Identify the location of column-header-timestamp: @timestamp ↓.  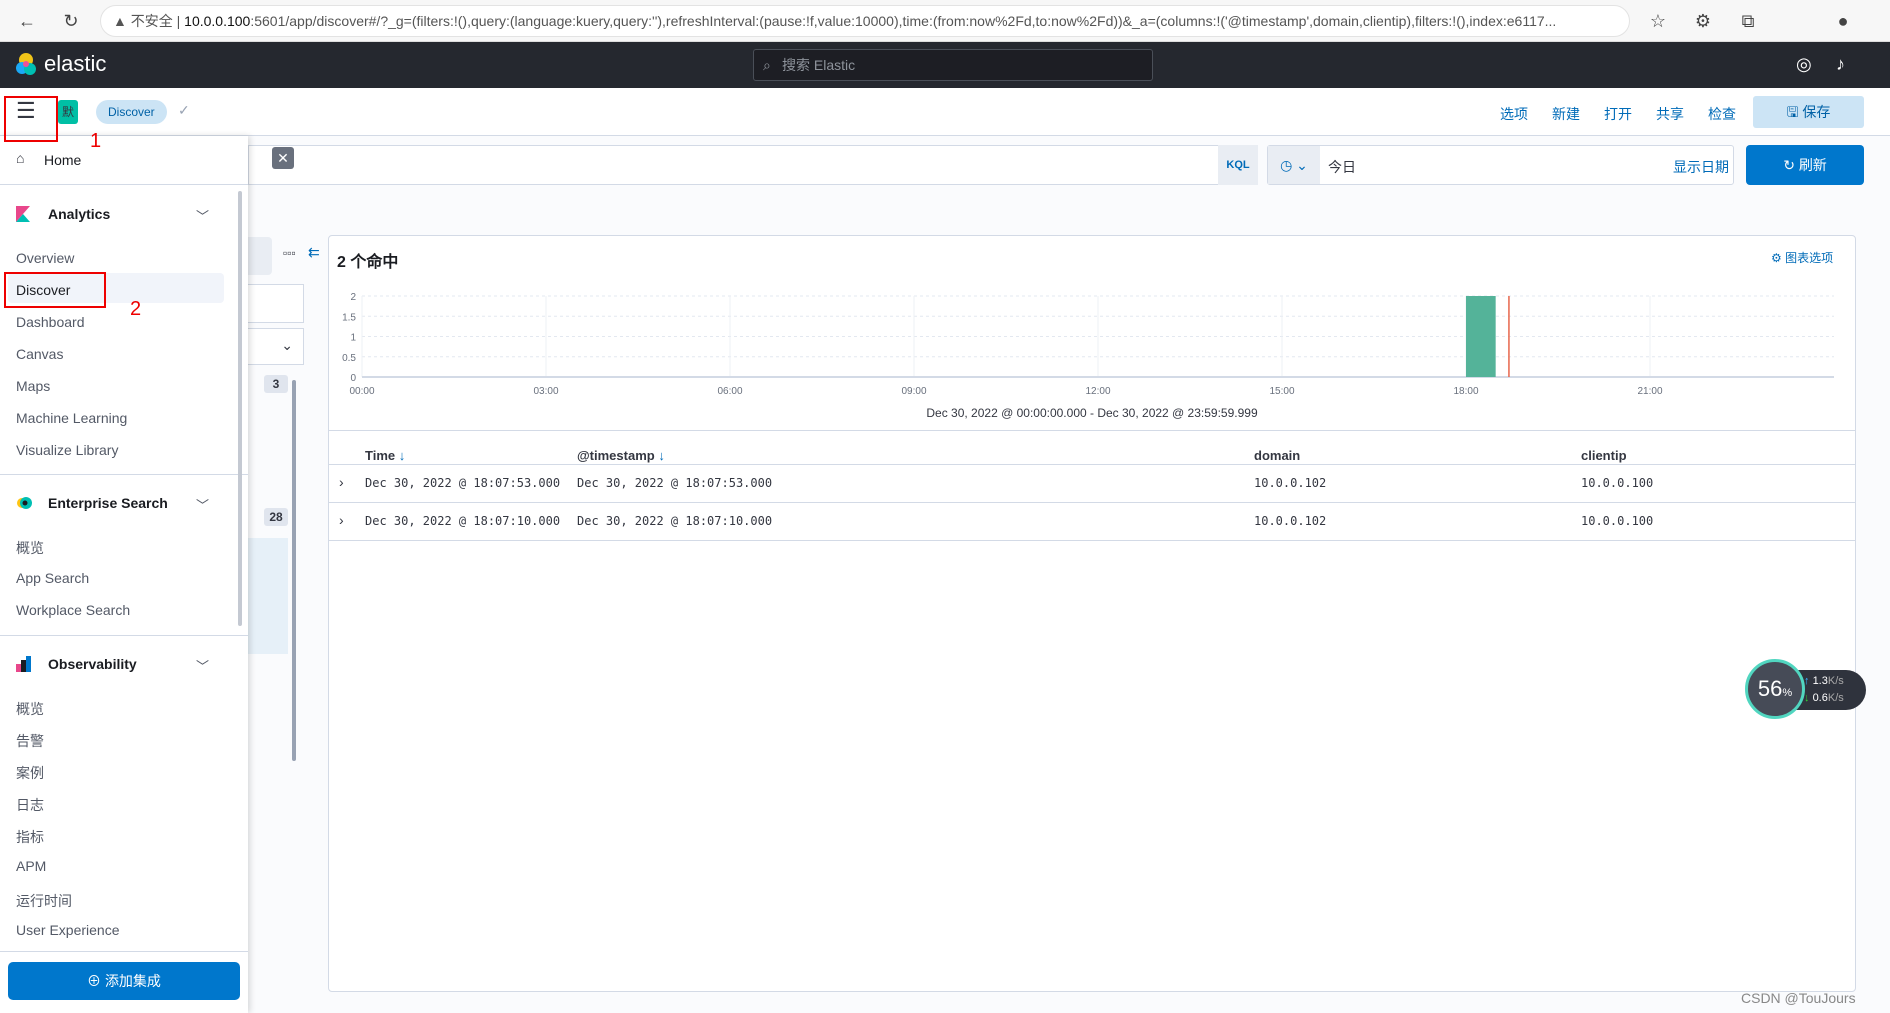
(621, 455).